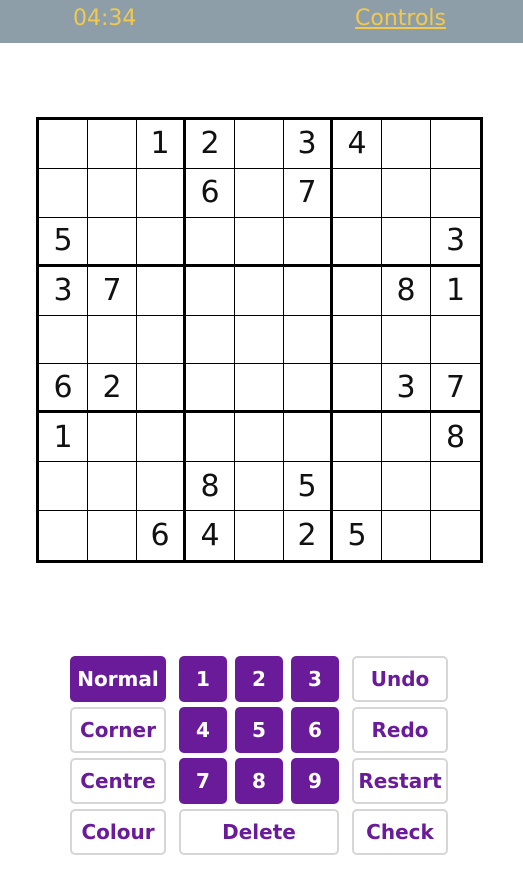 The width and height of the screenshot is (523, 883). Describe the element at coordinates (259, 242) in the screenshot. I see `grid-cell-r3c5` at that location.